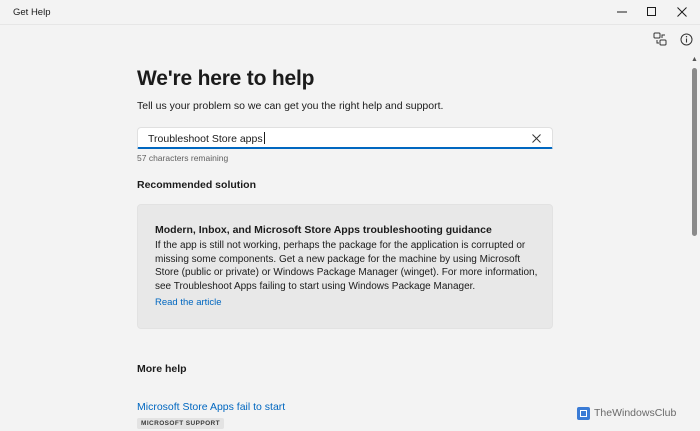  What do you see at coordinates (635, 413) in the screenshot?
I see `watermark-text: TheWindowsClub` at bounding box center [635, 413].